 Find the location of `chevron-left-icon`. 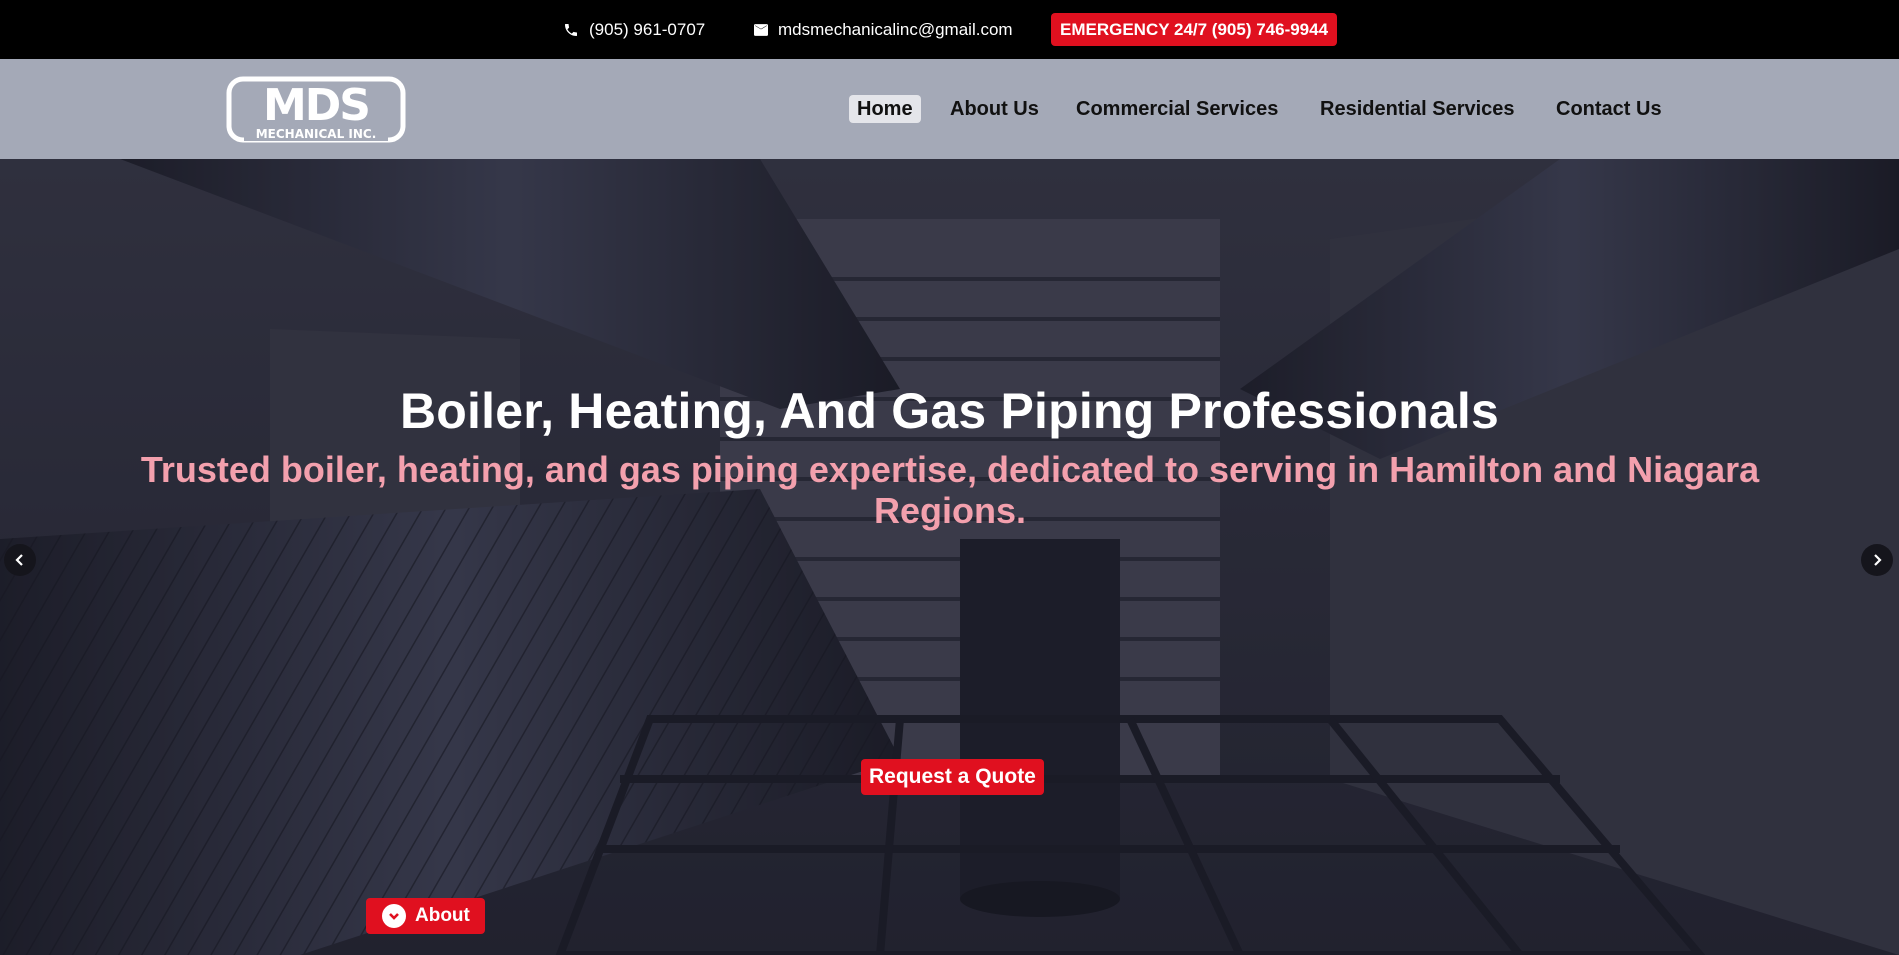

chevron-left-icon is located at coordinates (19, 560).